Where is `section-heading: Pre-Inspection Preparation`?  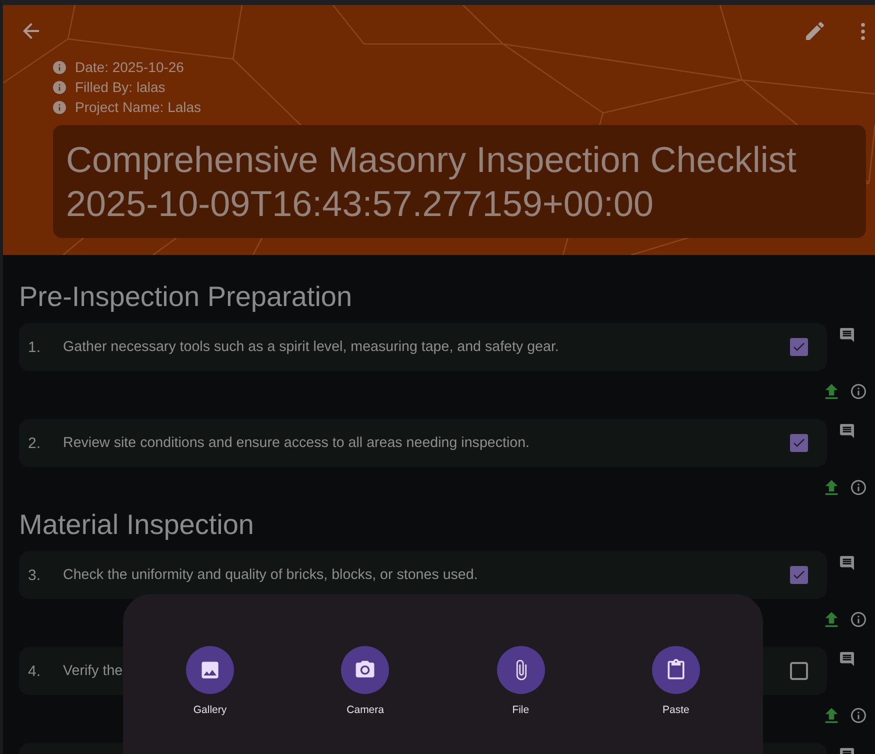 section-heading: Pre-Inspection Preparation is located at coordinates (186, 297).